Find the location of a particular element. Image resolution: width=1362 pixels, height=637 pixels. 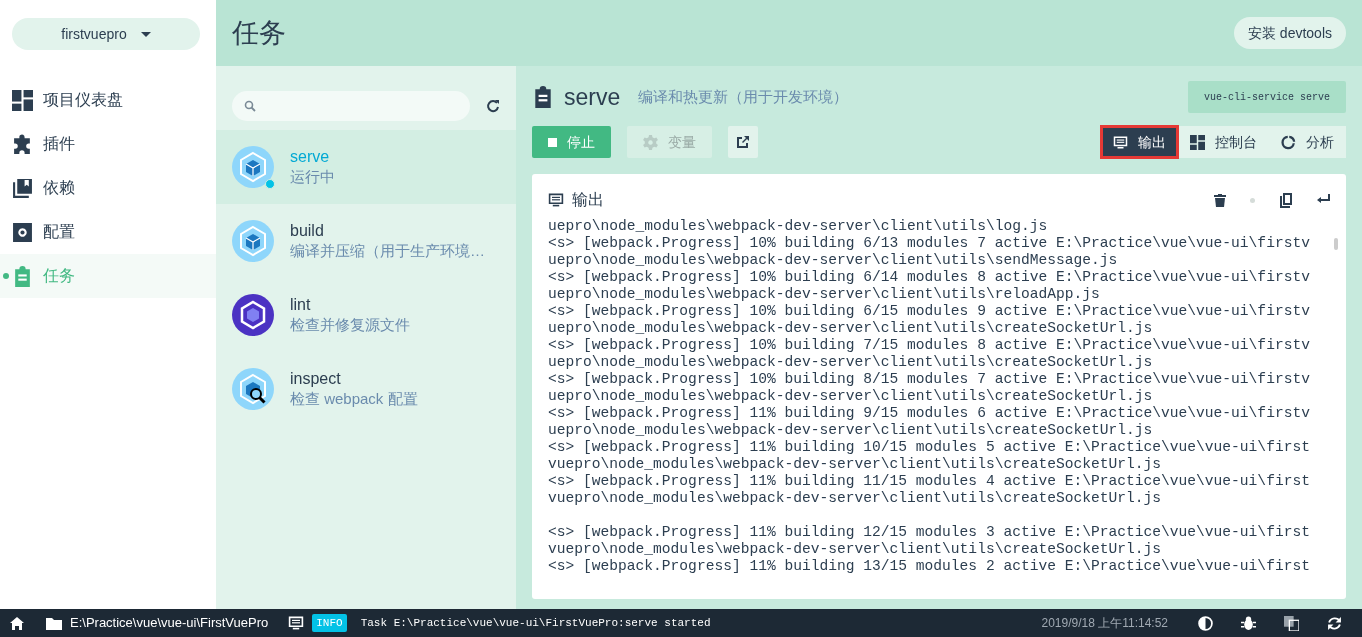

view-tab: 分析 is located at coordinates (1307, 142).